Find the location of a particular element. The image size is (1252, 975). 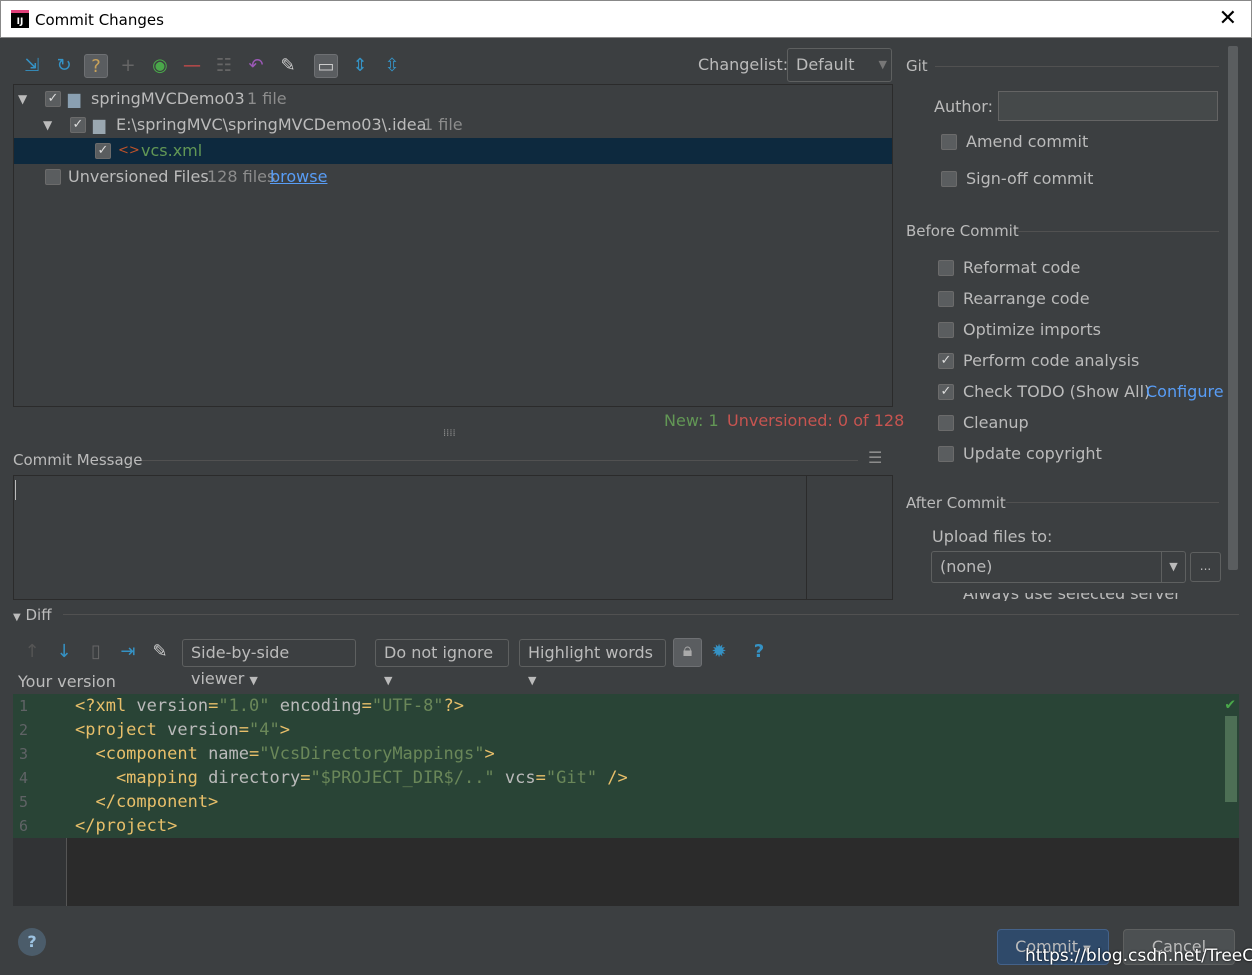

add-icon: + is located at coordinates (128, 66).